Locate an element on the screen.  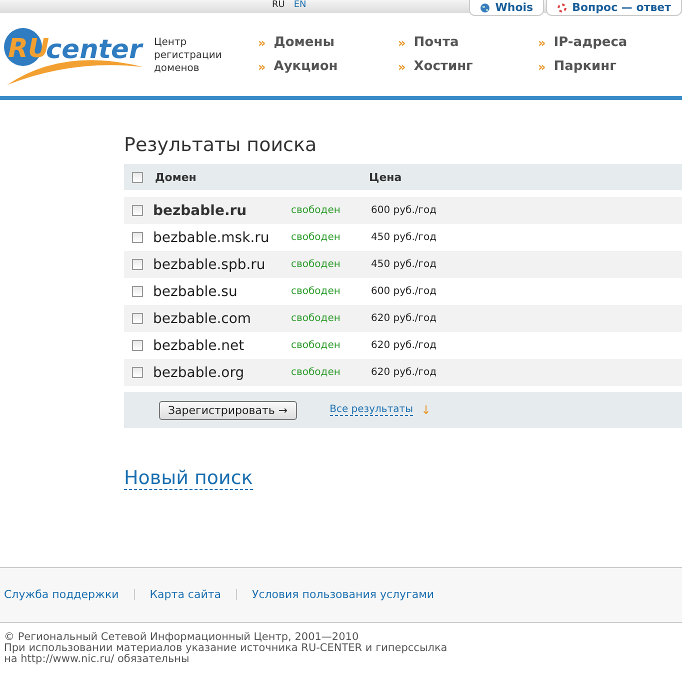
column-header: Цена is located at coordinates (385, 177).